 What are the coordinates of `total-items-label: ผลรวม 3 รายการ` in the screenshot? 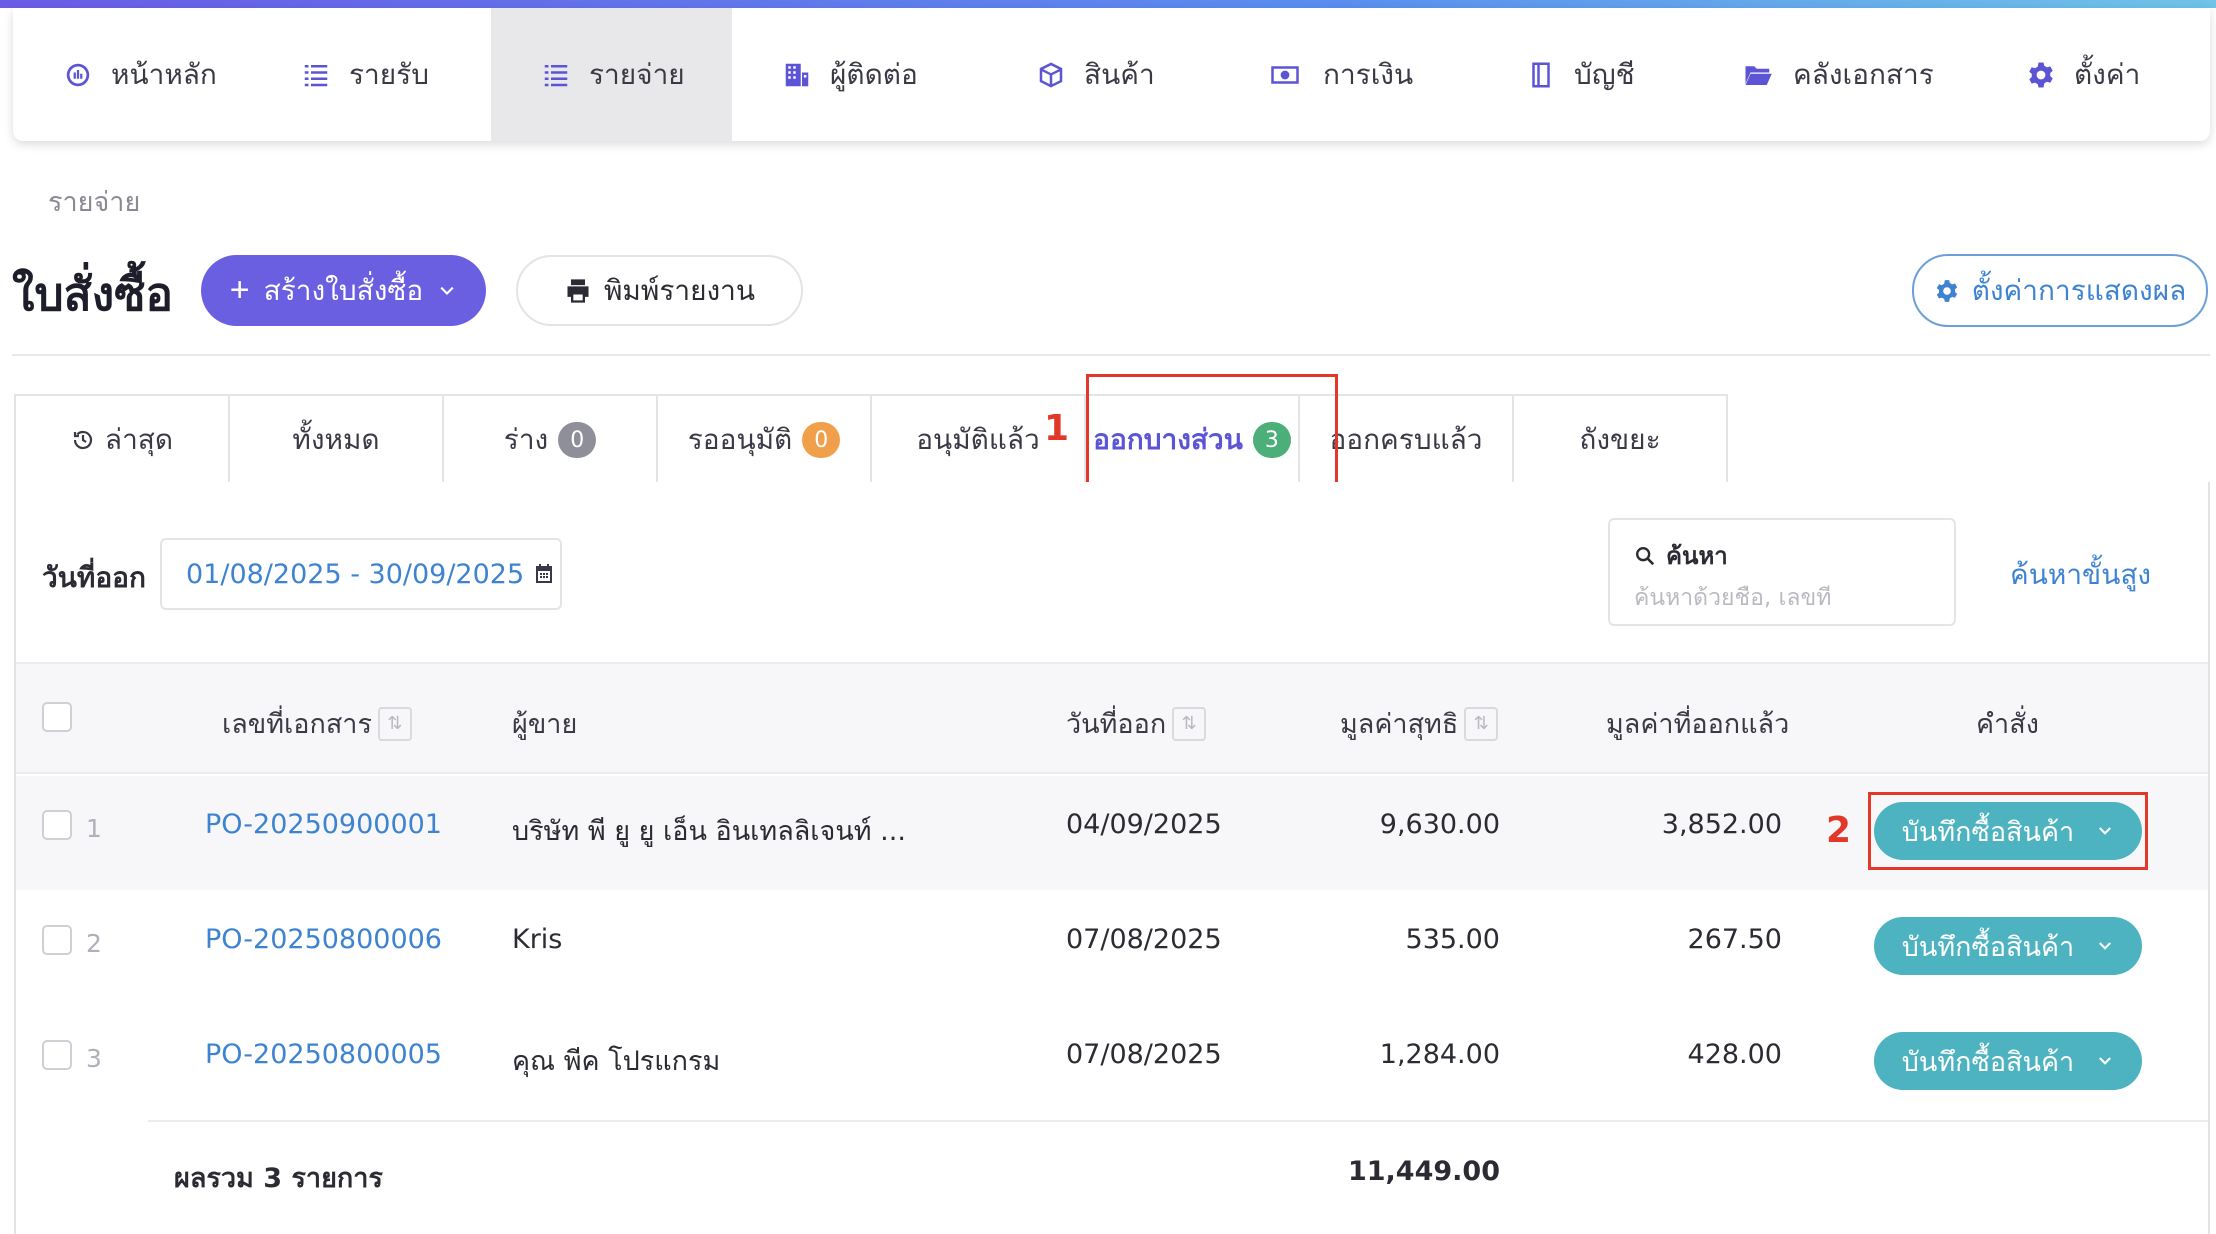 It's located at (278, 1178).